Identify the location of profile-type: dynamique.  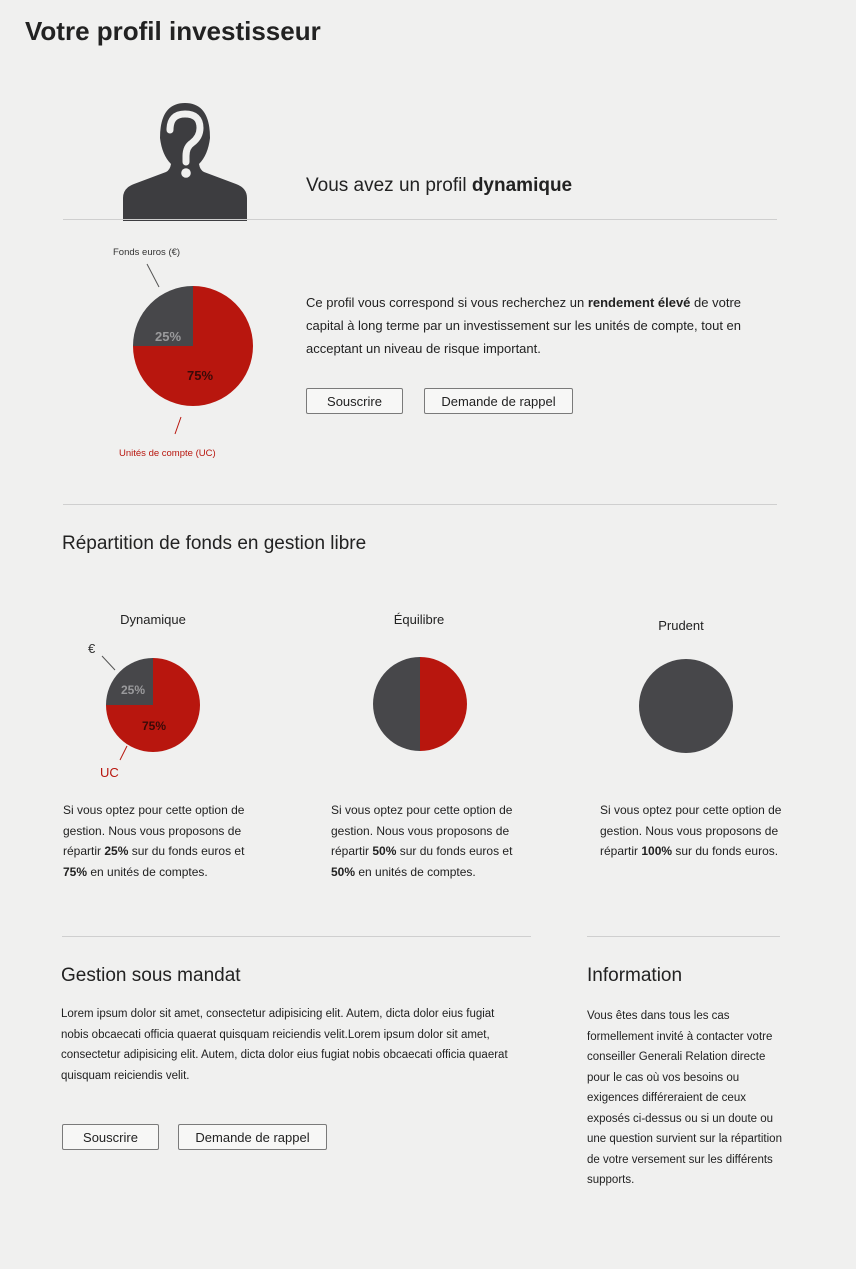
(522, 185).